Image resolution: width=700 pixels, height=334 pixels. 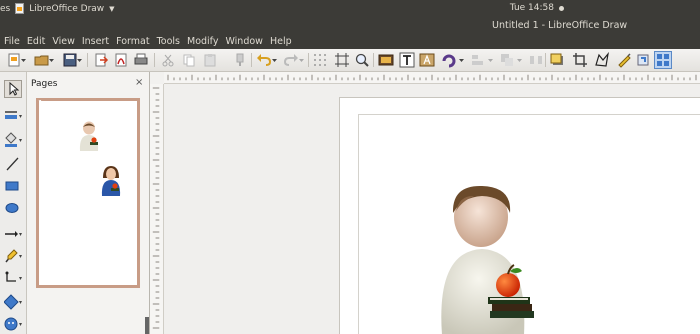 What do you see at coordinates (168, 42) in the screenshot?
I see `menu-tools: Tools` at bounding box center [168, 42].